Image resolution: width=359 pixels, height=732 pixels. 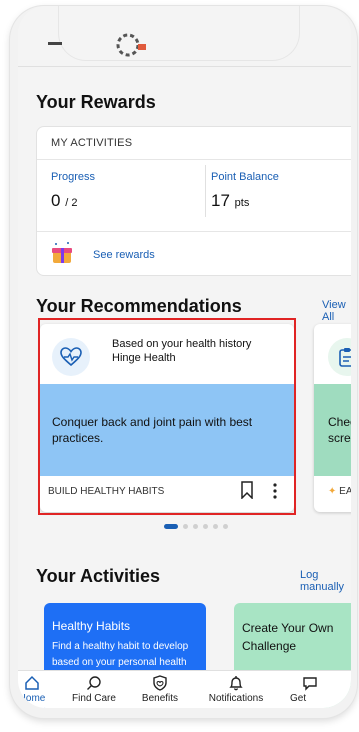 I want to click on tab-label: Notifications, so click(x=236, y=698).